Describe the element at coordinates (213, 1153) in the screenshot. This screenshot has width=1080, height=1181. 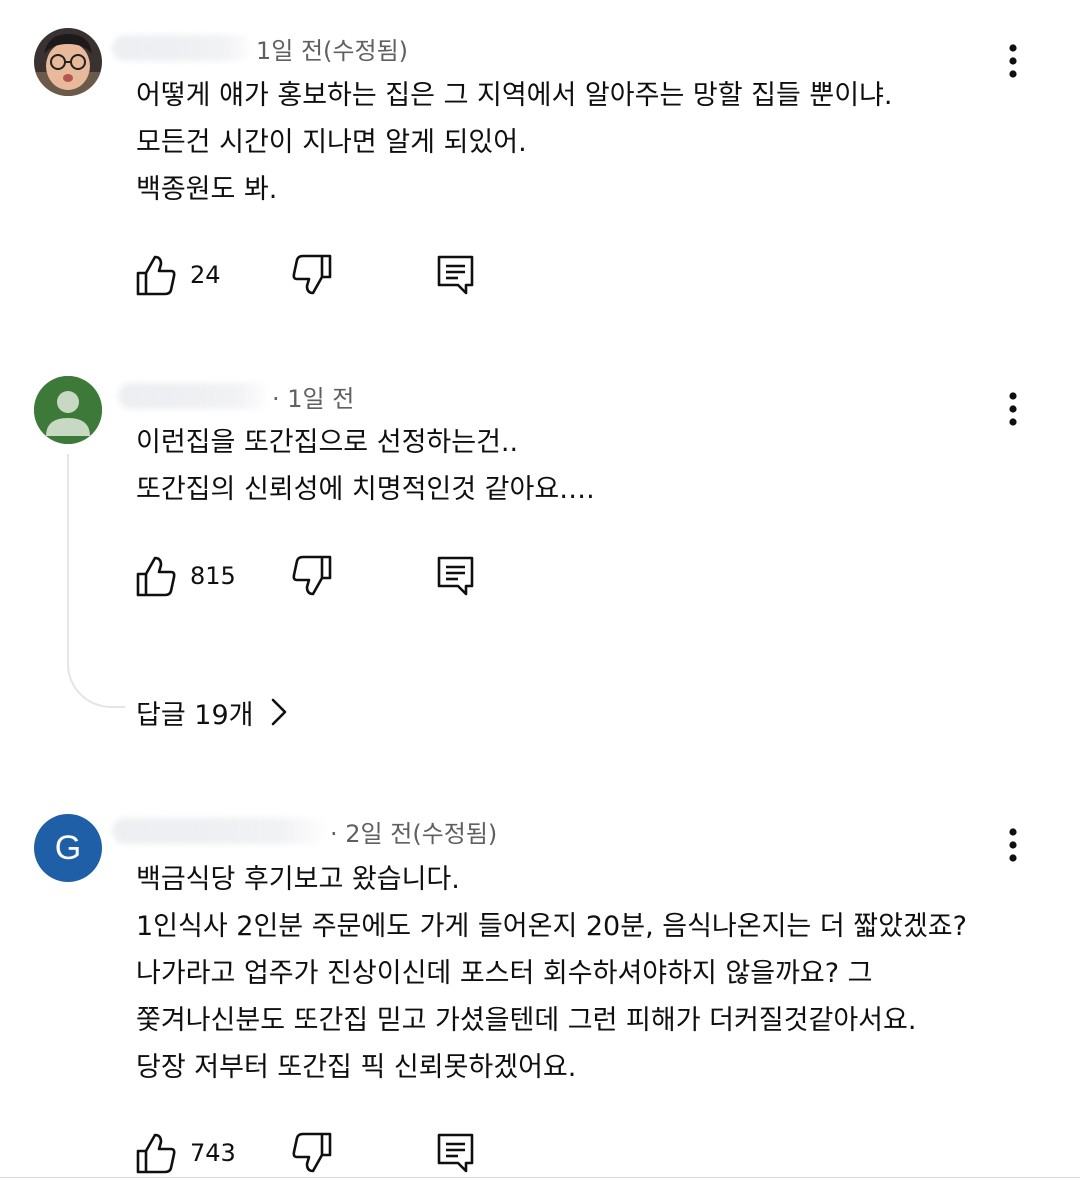
I see `like-count: 743` at that location.